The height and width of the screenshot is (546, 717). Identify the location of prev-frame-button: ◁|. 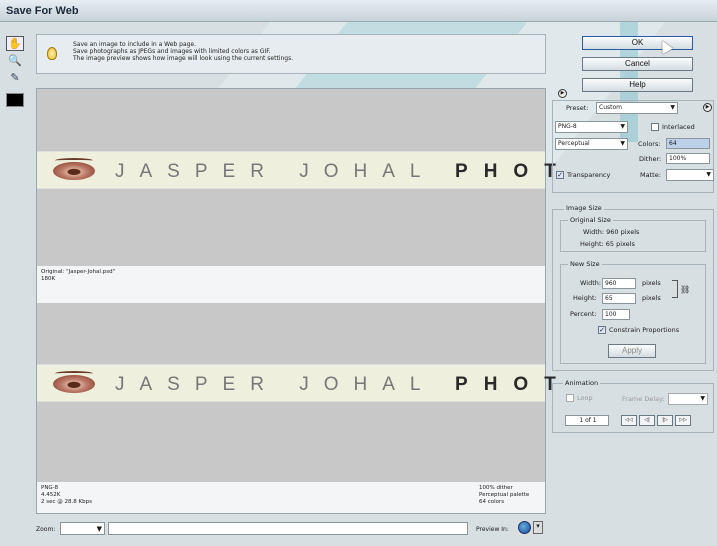
(647, 420).